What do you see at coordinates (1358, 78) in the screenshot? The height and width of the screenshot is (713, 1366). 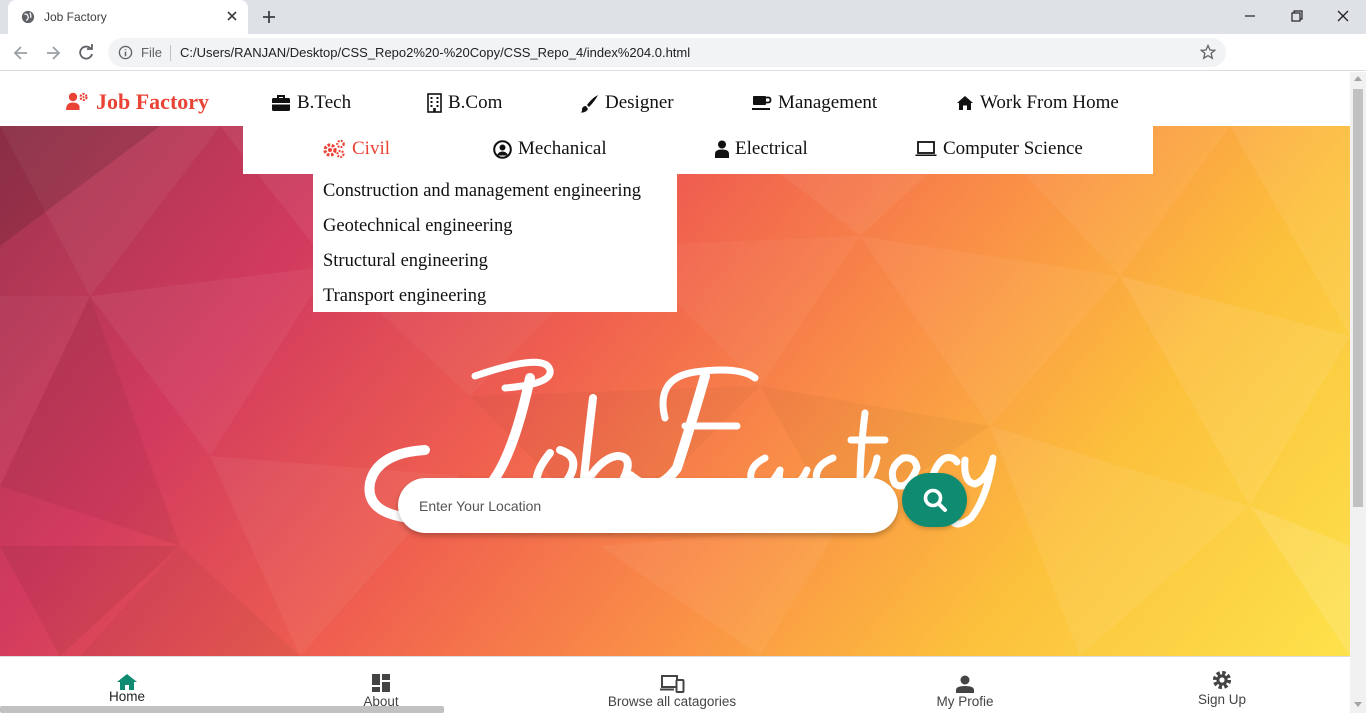 I see `scroll-up-arrow` at bounding box center [1358, 78].